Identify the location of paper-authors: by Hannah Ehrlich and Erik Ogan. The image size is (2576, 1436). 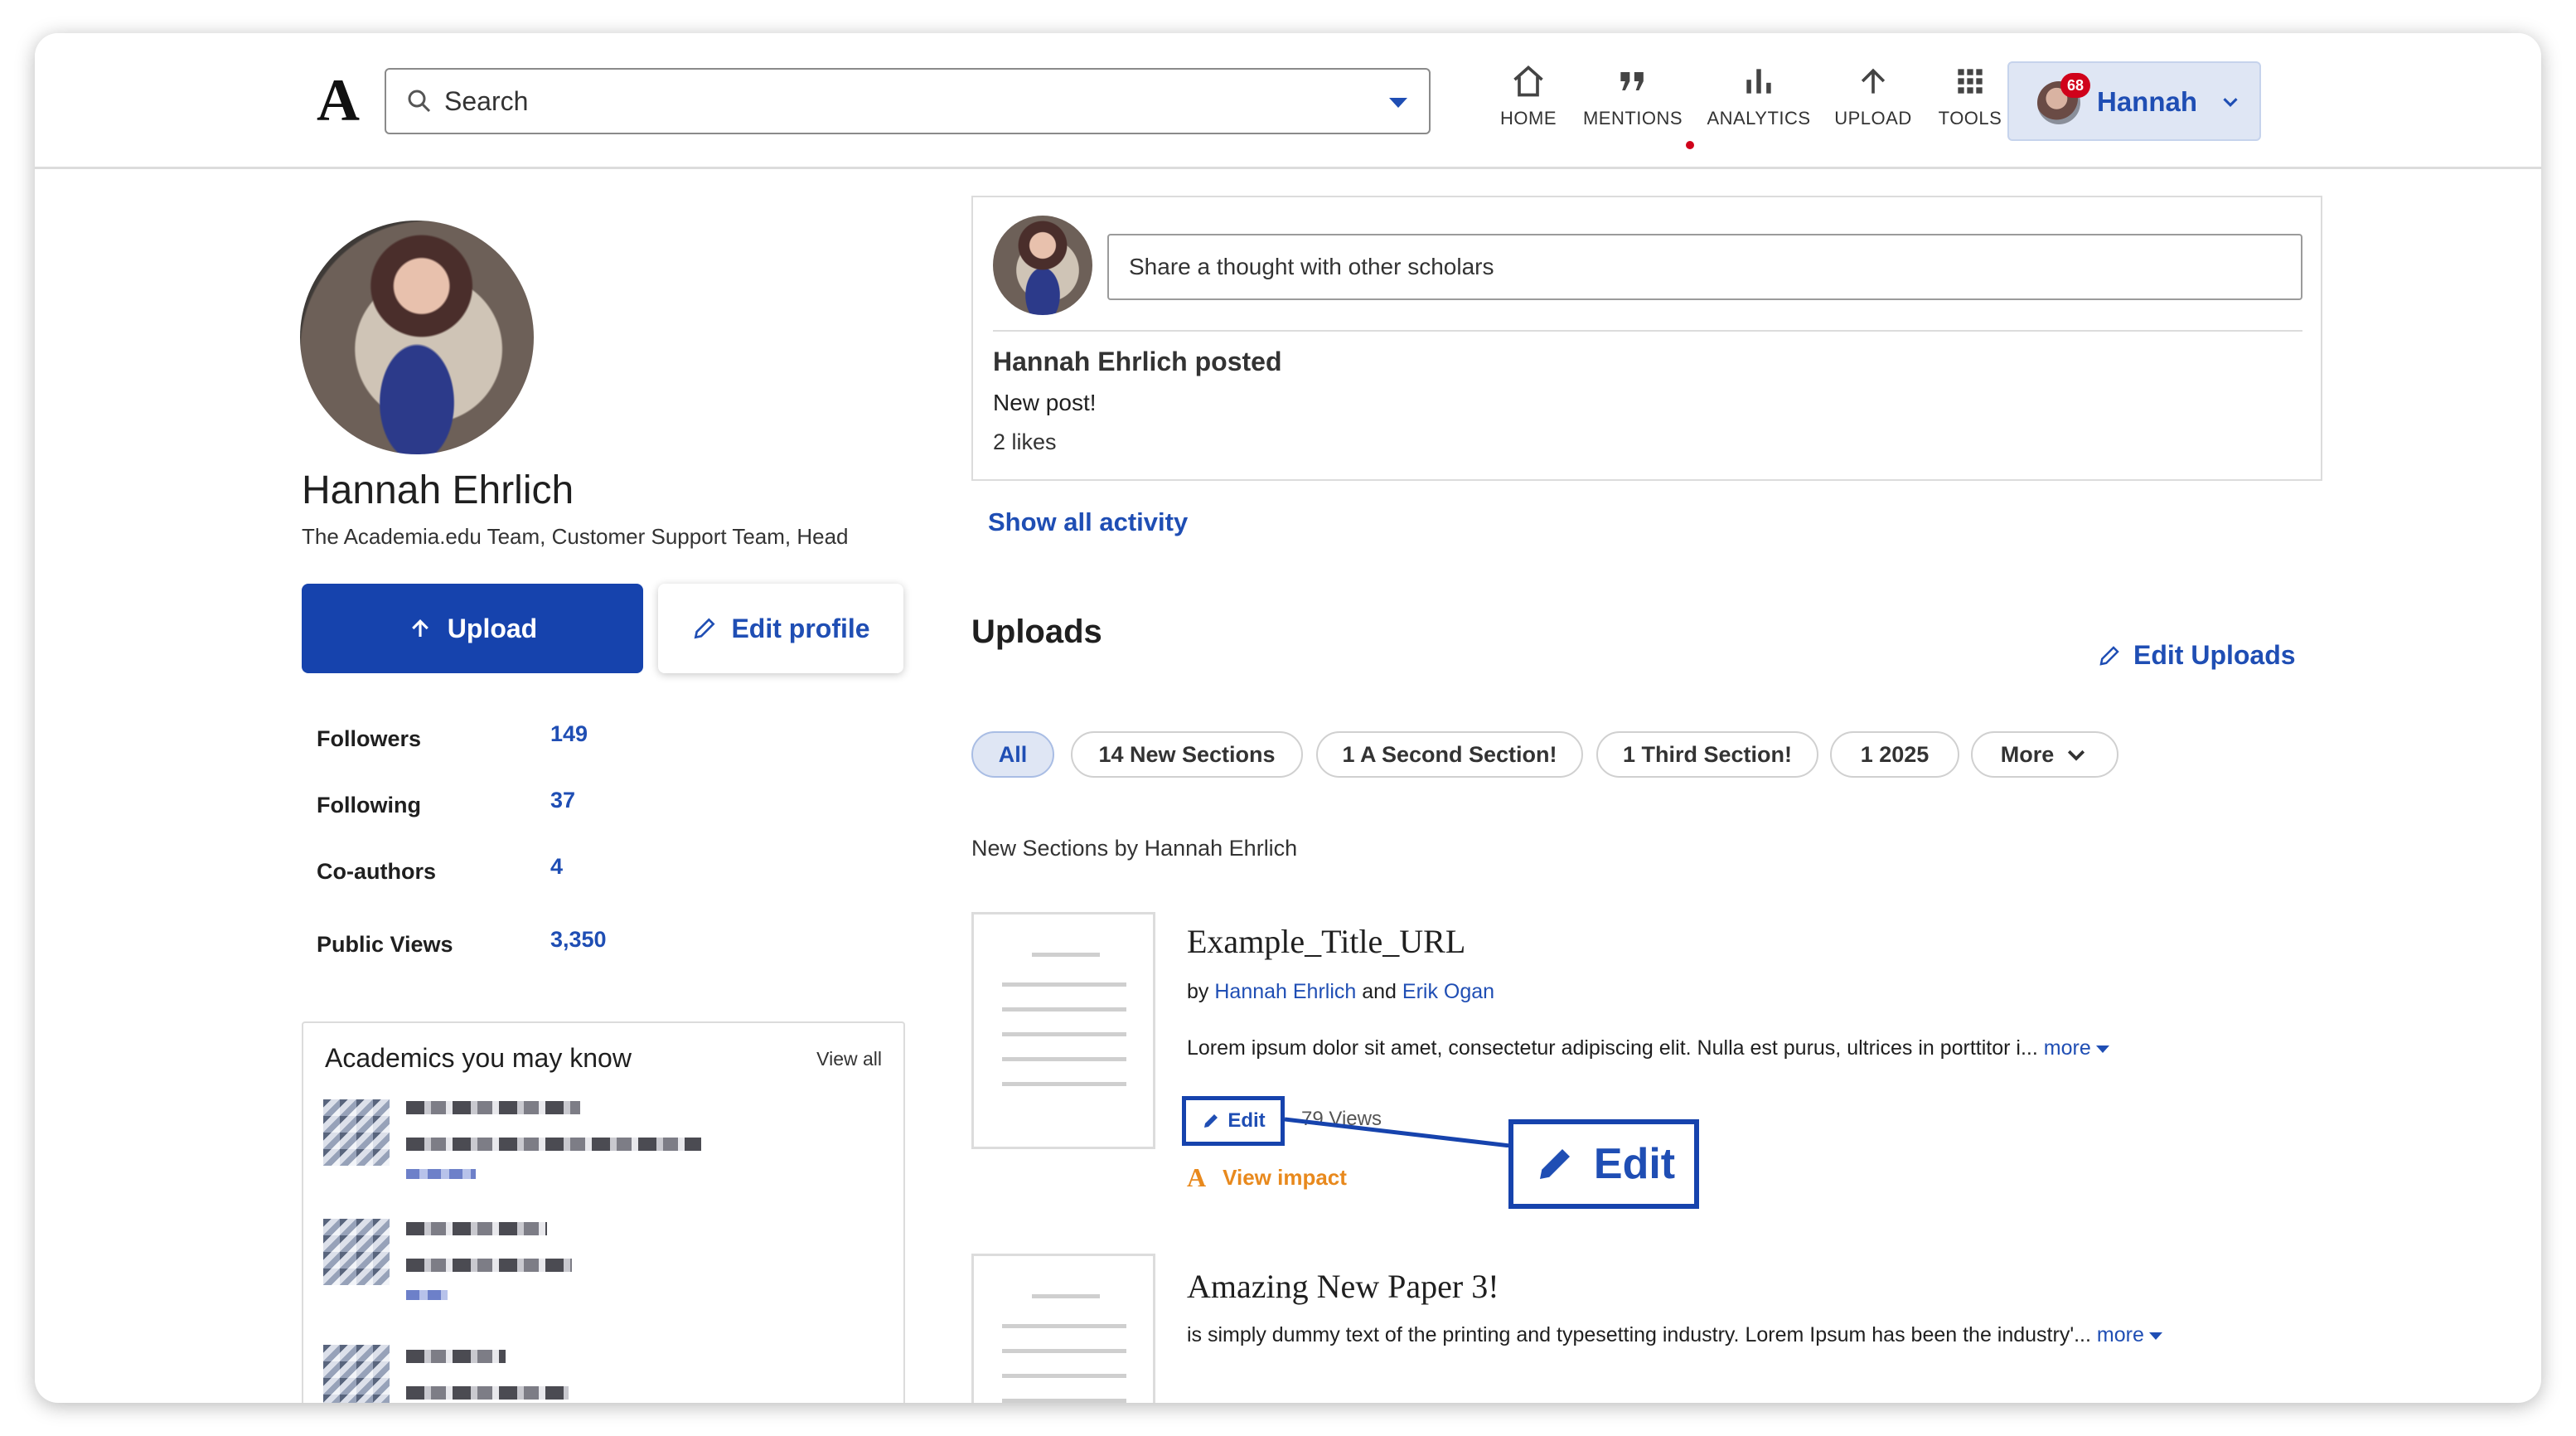
(1340, 992).